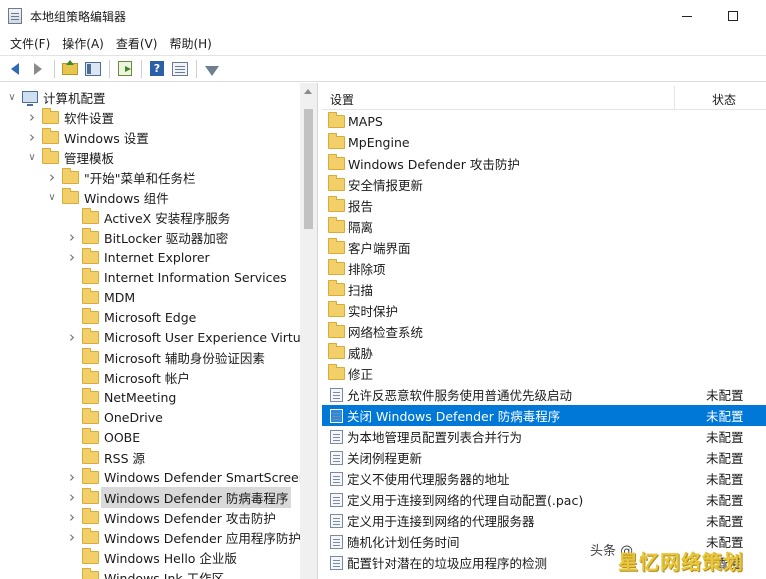 Image resolution: width=766 pixels, height=579 pixels. Describe the element at coordinates (131, 317) in the screenshot. I see `tree-item: Microsoft Edge` at that location.